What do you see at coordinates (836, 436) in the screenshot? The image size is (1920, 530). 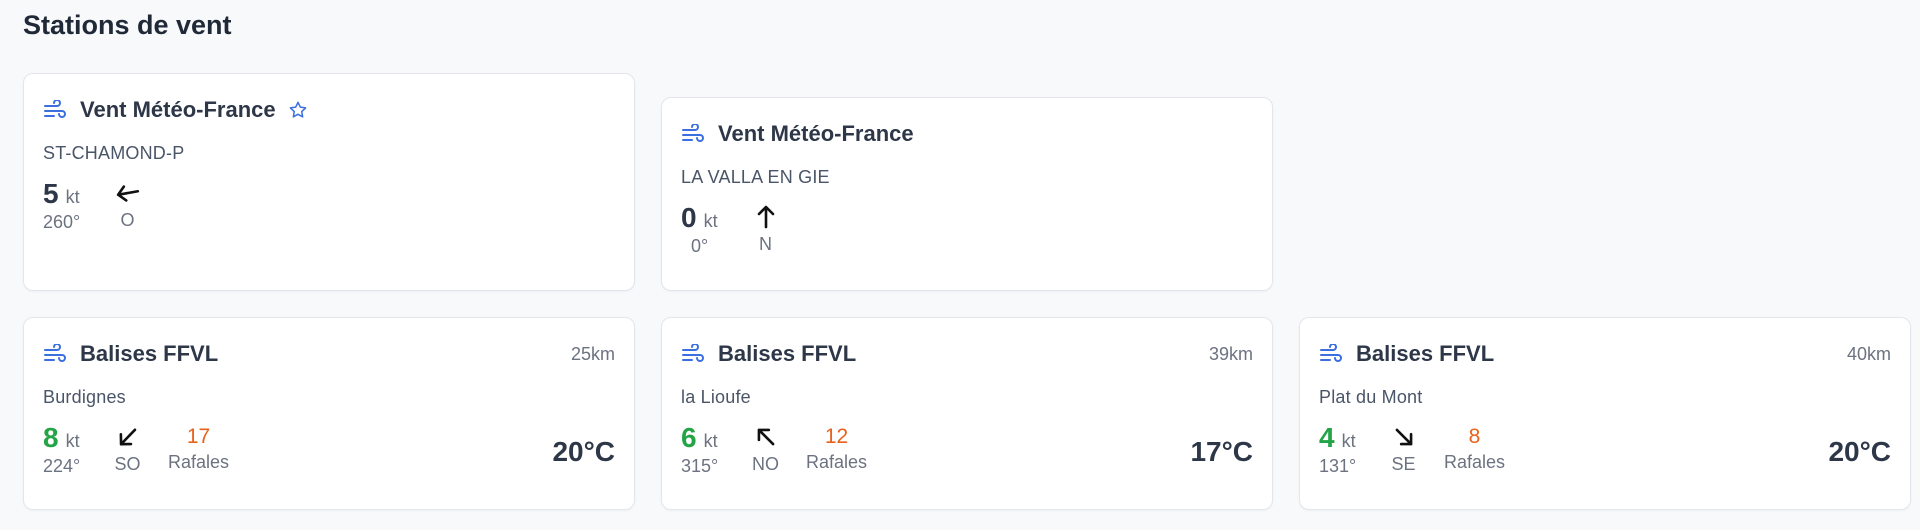 I see `gust-value: 12` at bounding box center [836, 436].